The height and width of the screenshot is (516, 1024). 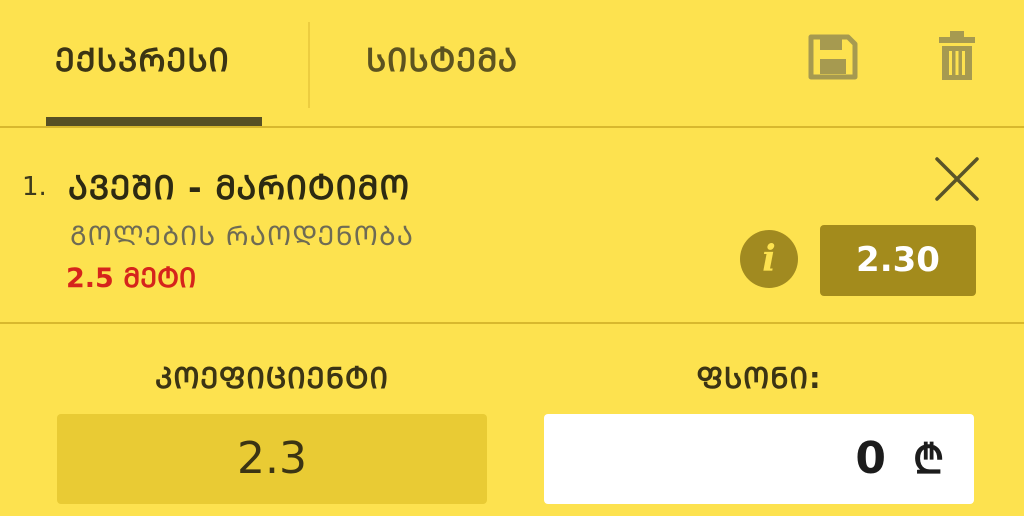 What do you see at coordinates (34, 187) in the screenshot?
I see `bet-index: 1.` at bounding box center [34, 187].